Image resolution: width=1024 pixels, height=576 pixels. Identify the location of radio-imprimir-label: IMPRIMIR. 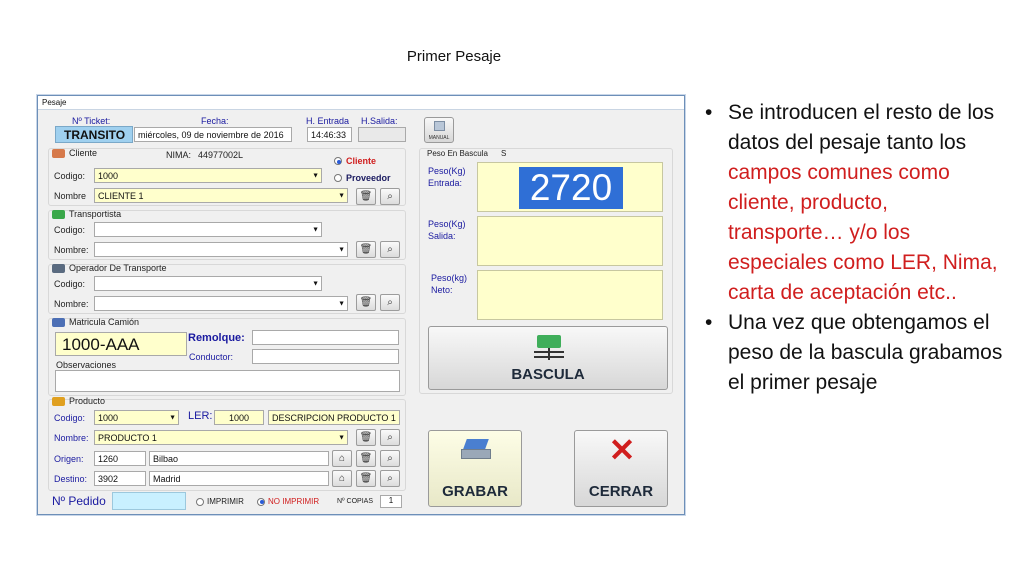
(225, 501).